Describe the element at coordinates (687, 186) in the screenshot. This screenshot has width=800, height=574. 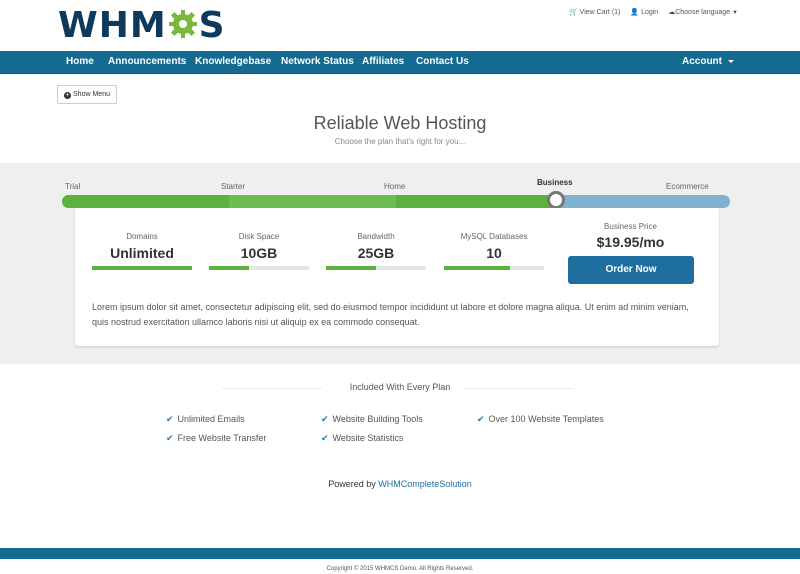
I see `plan-label-ecommerce: Ecommerce` at that location.